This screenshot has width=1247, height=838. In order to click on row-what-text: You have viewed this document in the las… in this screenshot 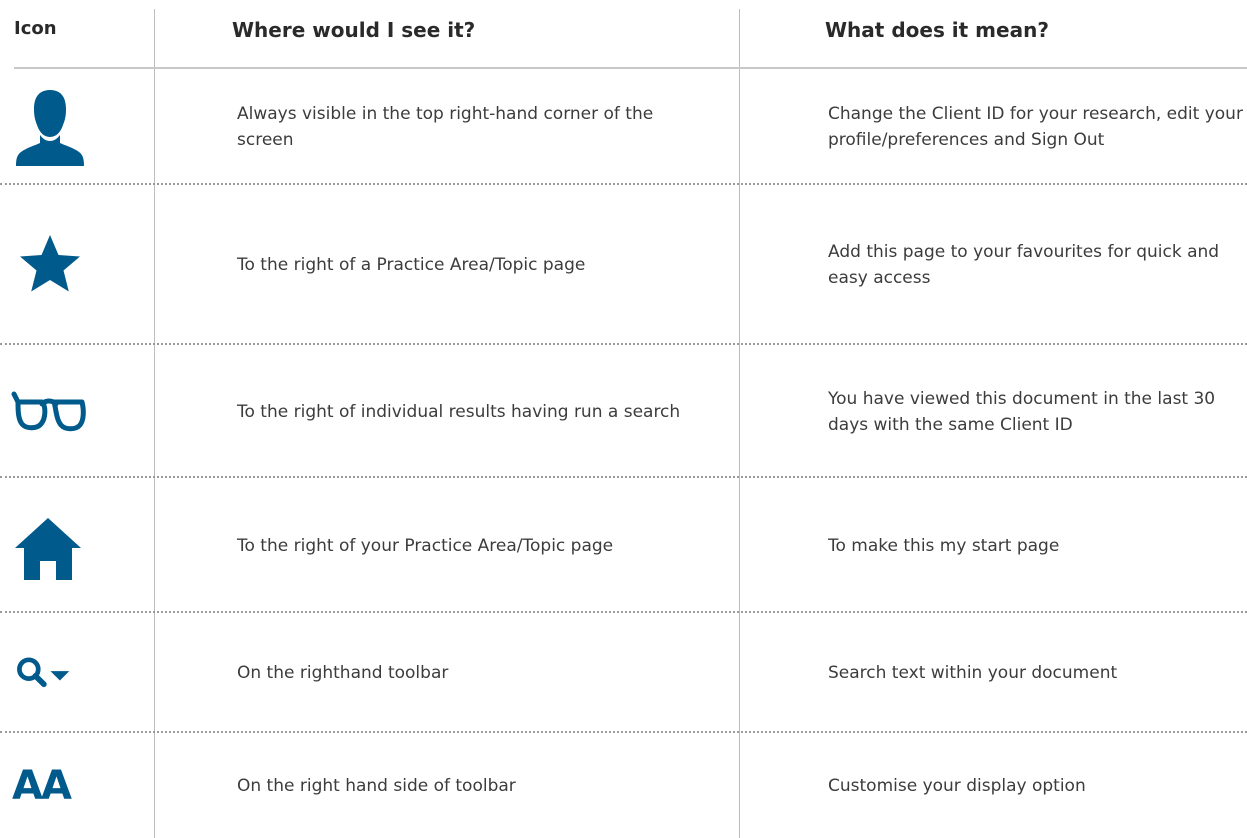, I will do `click(1022, 411)`.